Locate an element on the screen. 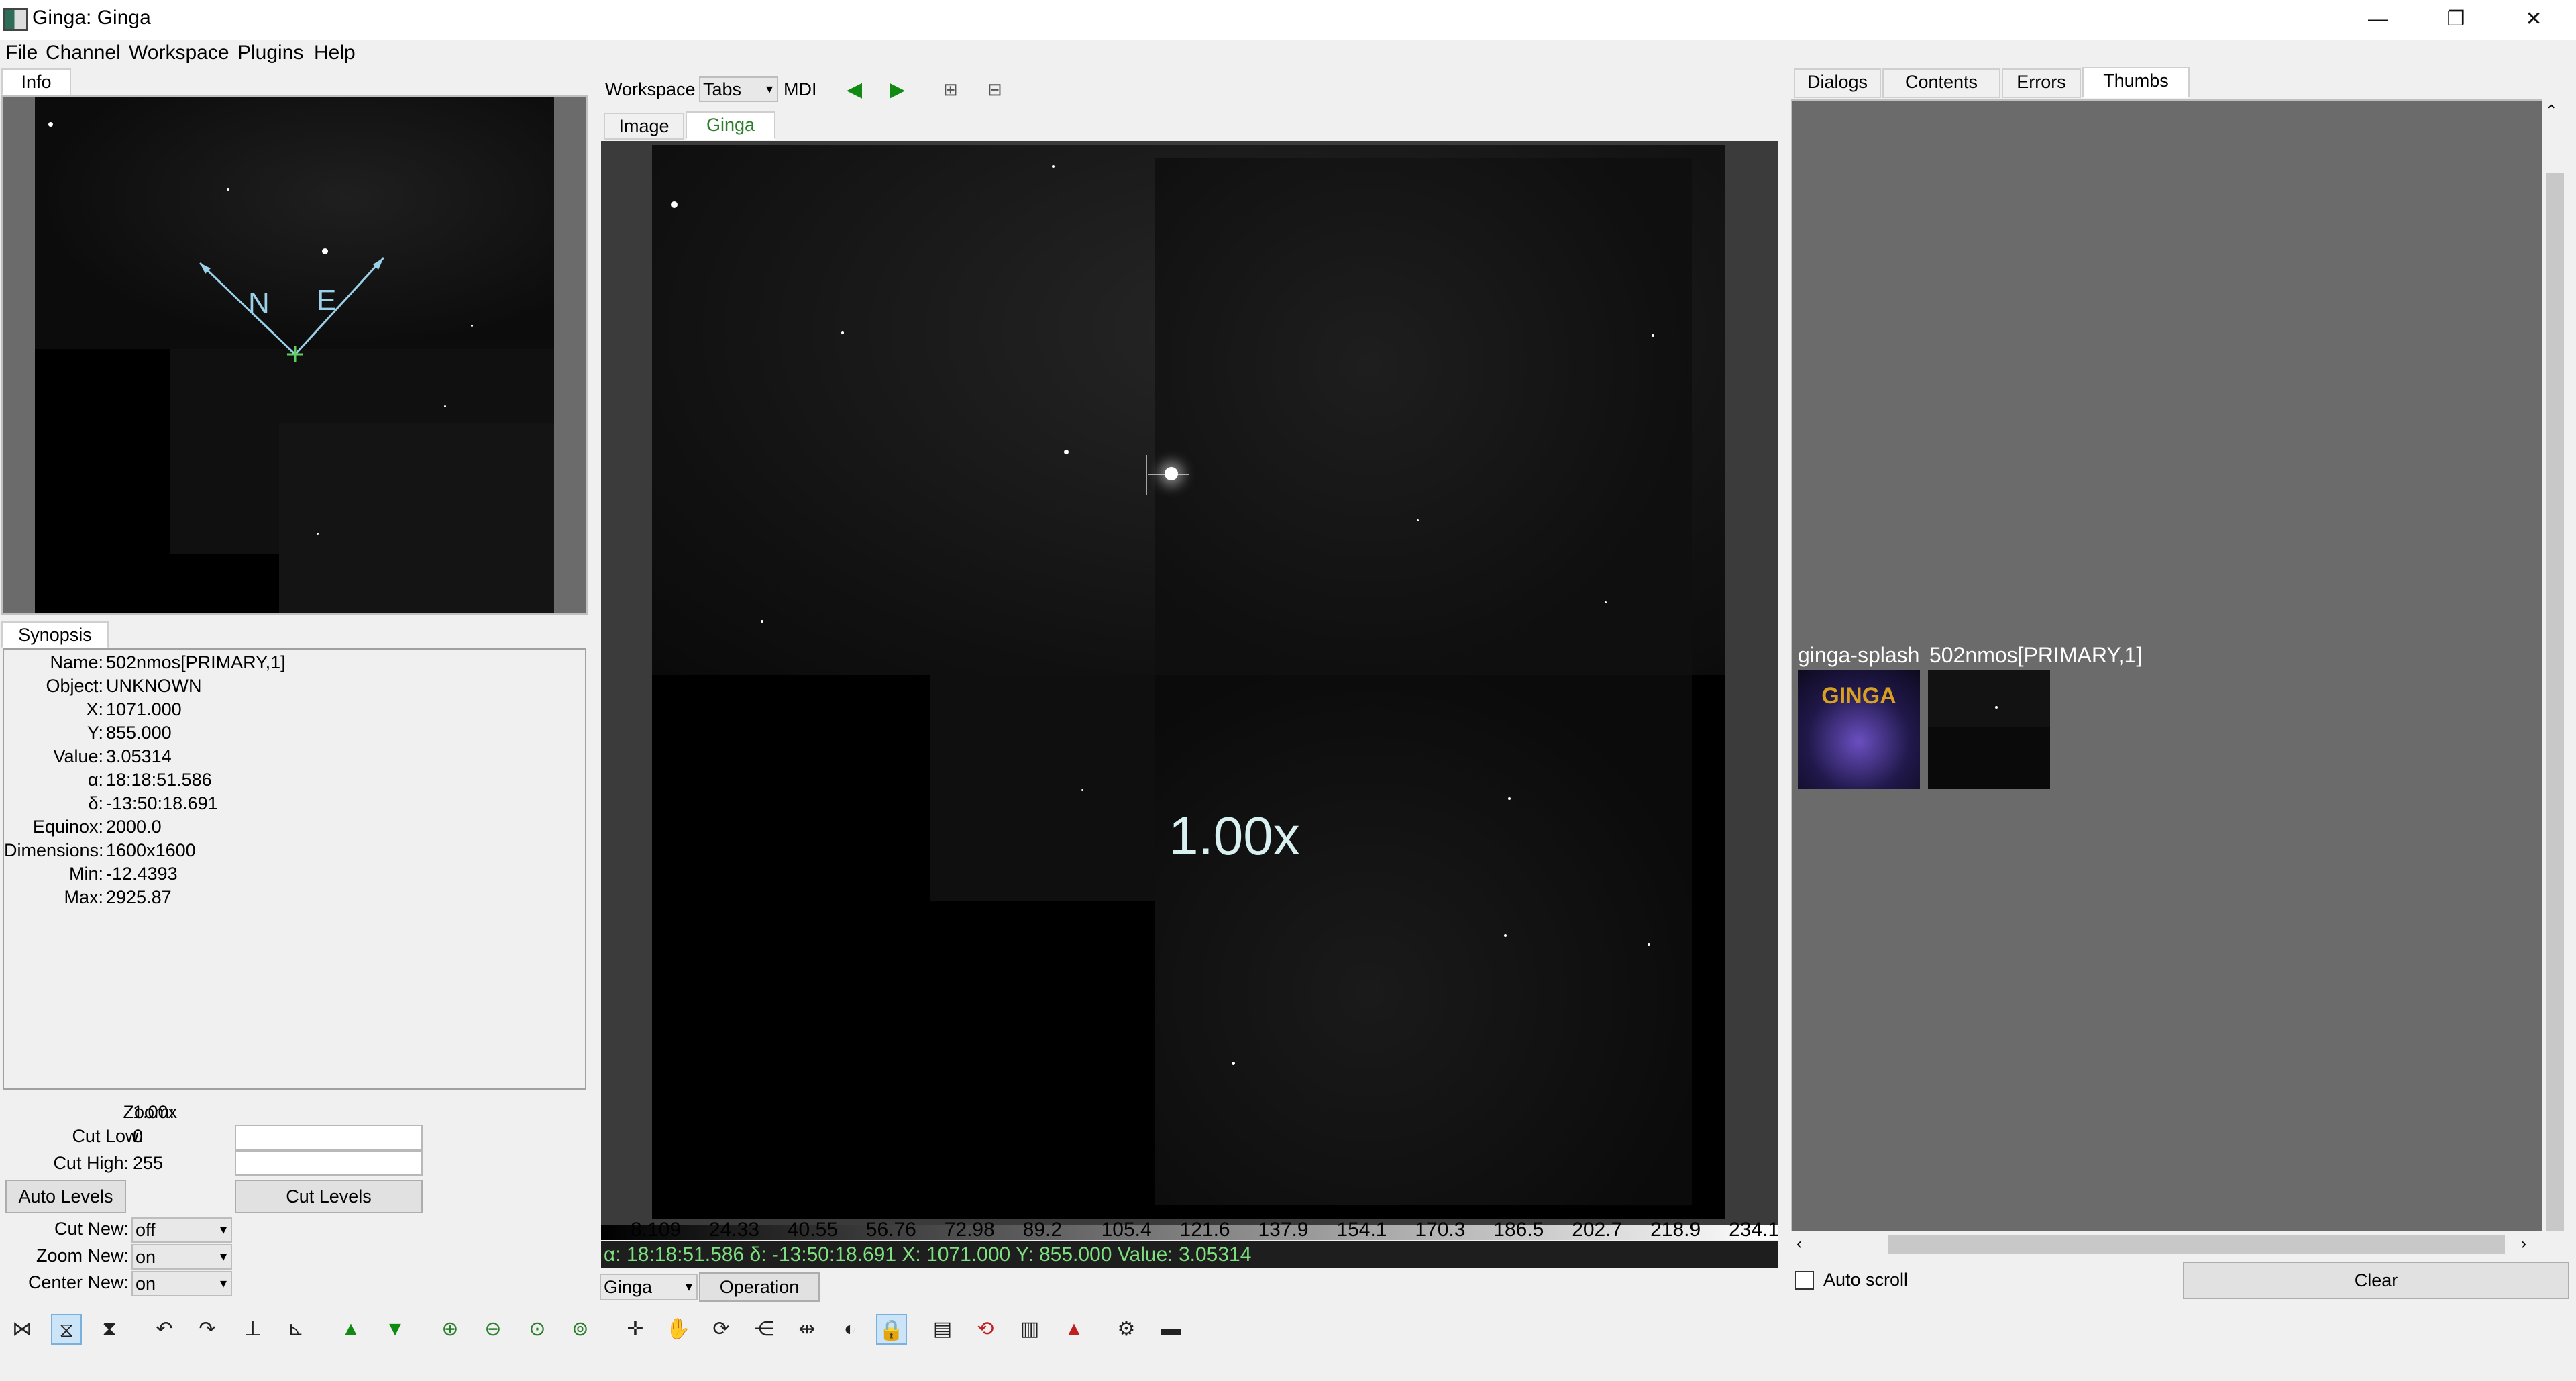 Image resolution: width=2576 pixels, height=1381 pixels. center-new-select: on is located at coordinates (181, 1283).